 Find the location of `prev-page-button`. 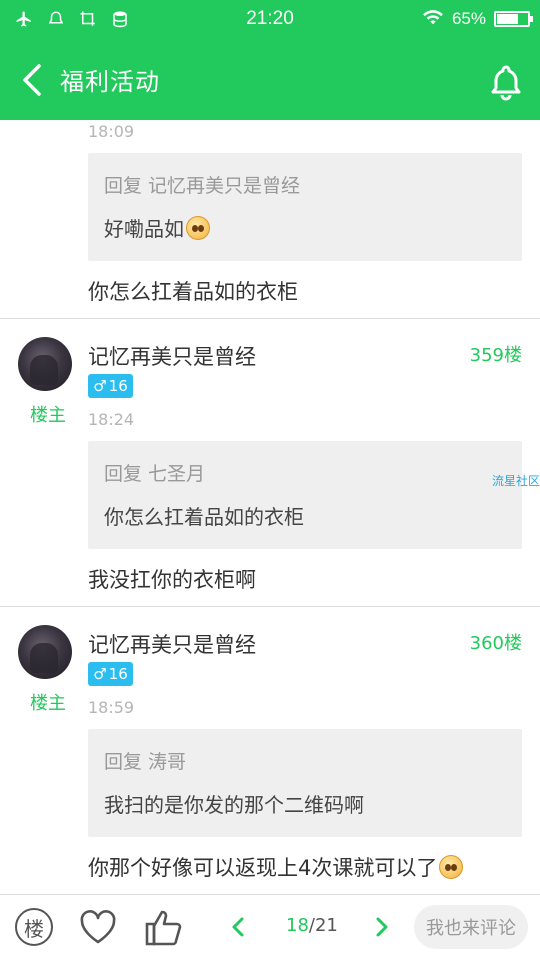

prev-page-button is located at coordinates (238, 927).